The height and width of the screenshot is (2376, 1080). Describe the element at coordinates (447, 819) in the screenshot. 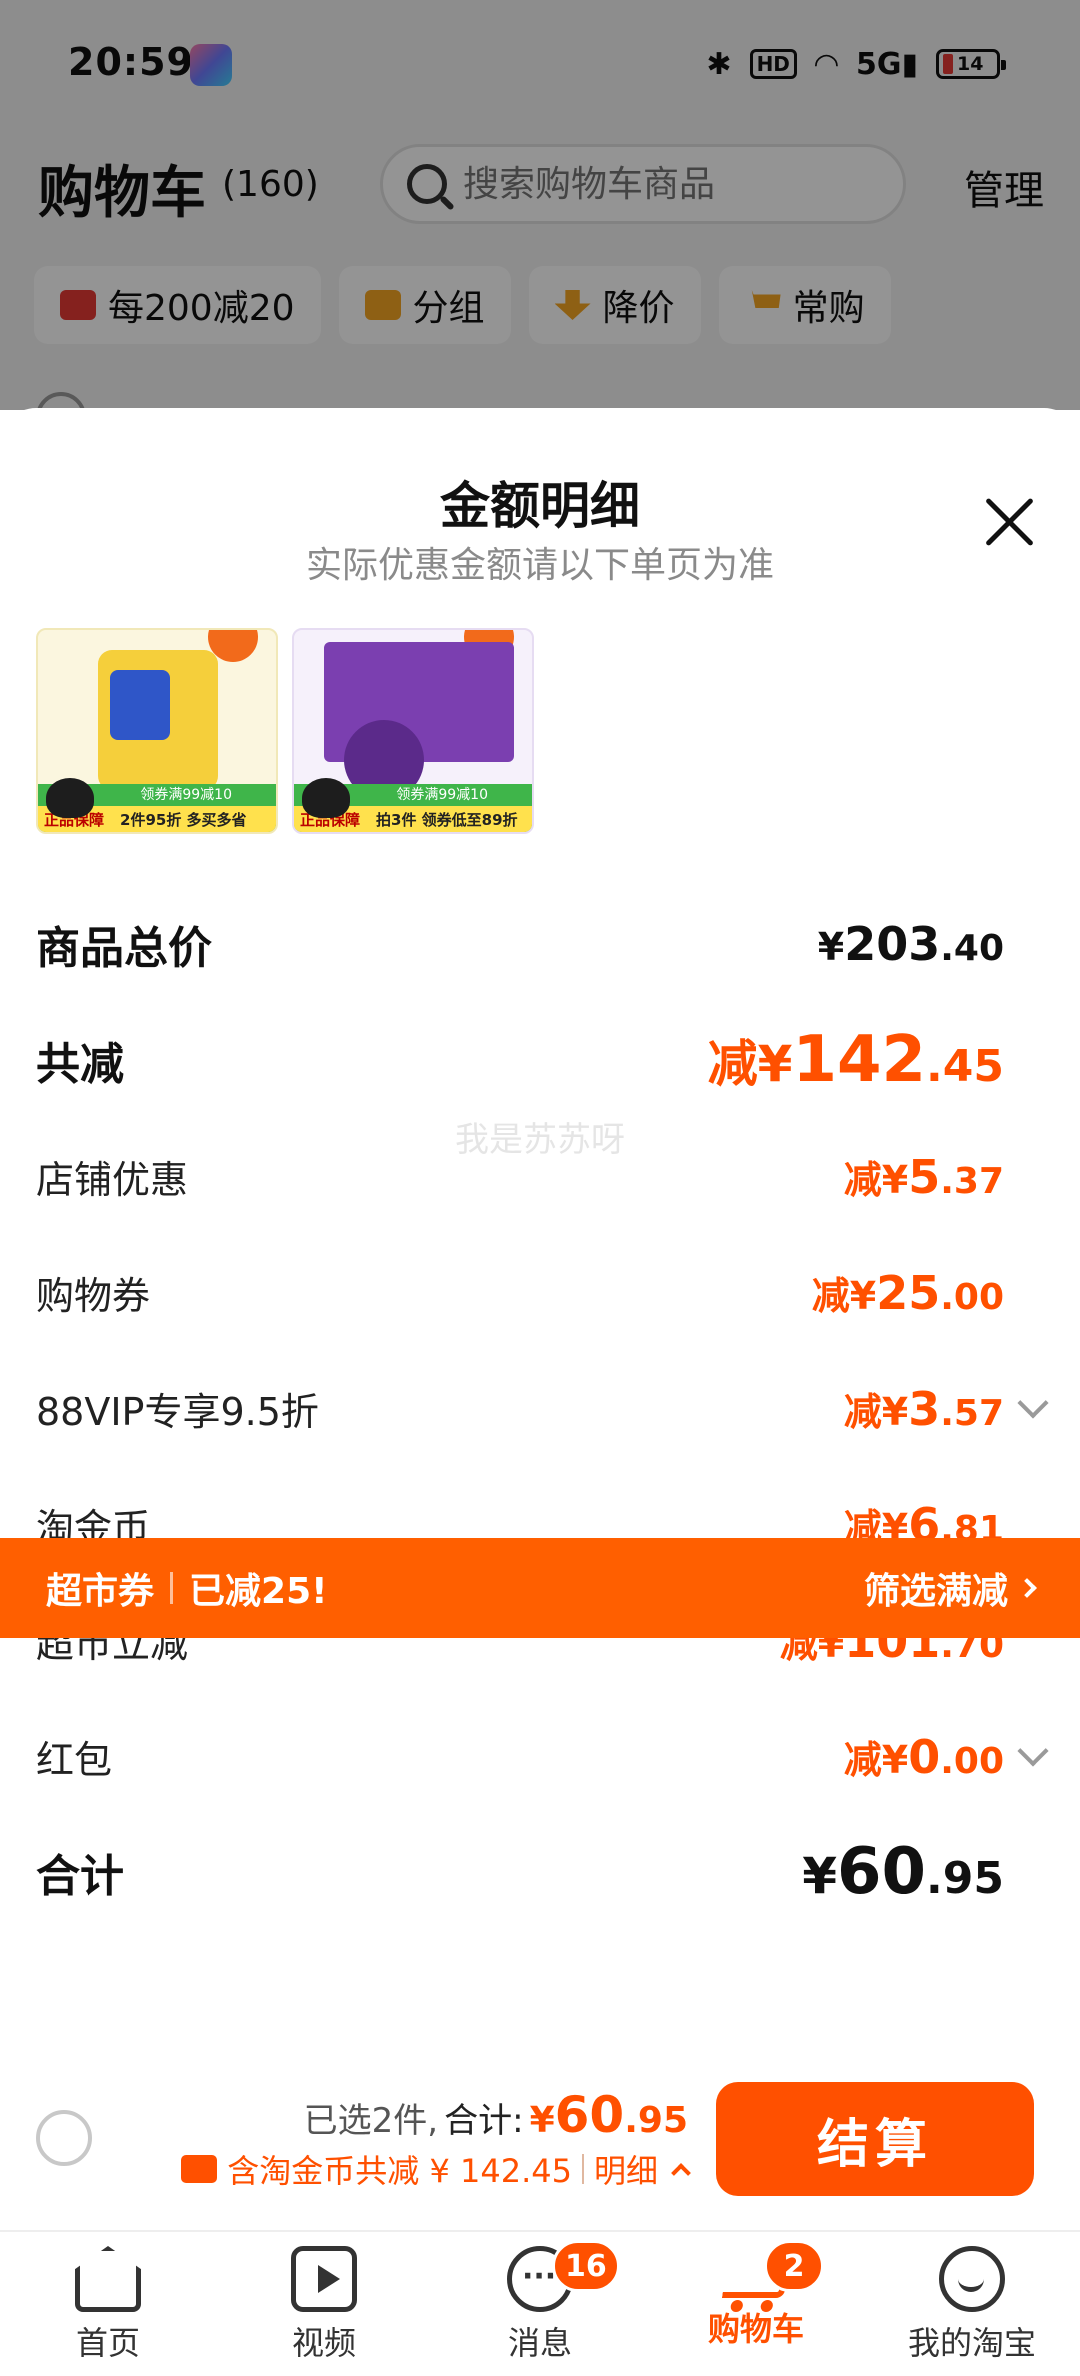

I see `promo-tag: 拍3件 领券低至89折` at that location.